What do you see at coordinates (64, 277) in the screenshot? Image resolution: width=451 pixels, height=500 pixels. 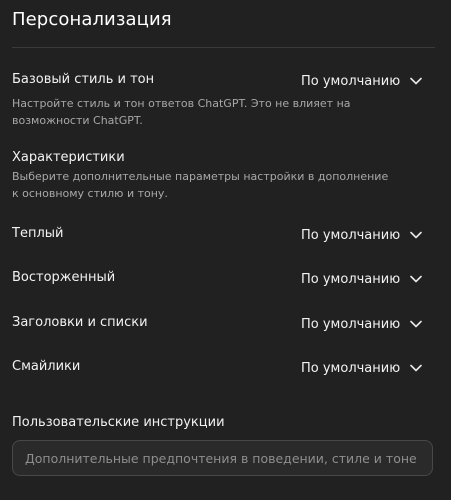 I see `enthusiastic-label: Восторженный` at bounding box center [64, 277].